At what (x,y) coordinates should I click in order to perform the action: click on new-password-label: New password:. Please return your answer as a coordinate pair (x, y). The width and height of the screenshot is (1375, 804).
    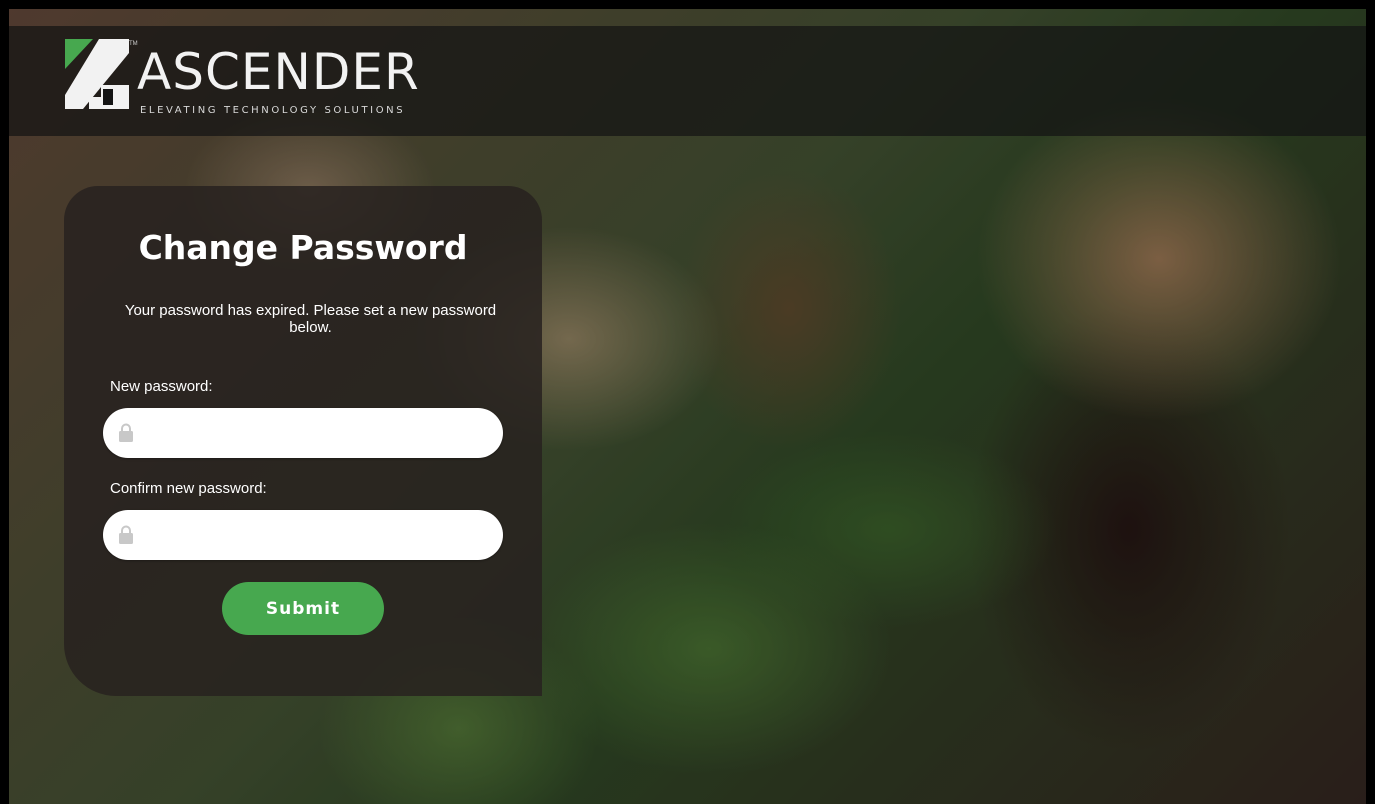
    Looking at the image, I should click on (161, 386).